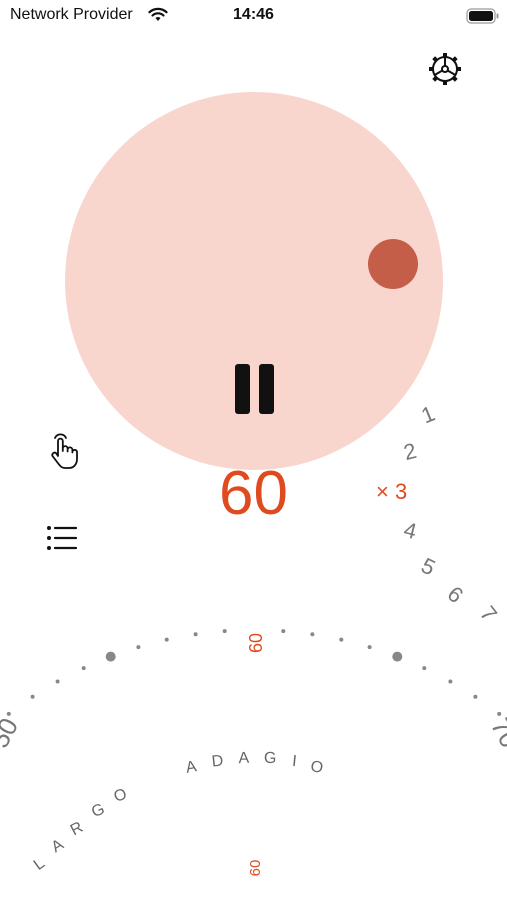 This screenshot has width=507, height=900. I want to click on svg-text: R, so click(77, 829).